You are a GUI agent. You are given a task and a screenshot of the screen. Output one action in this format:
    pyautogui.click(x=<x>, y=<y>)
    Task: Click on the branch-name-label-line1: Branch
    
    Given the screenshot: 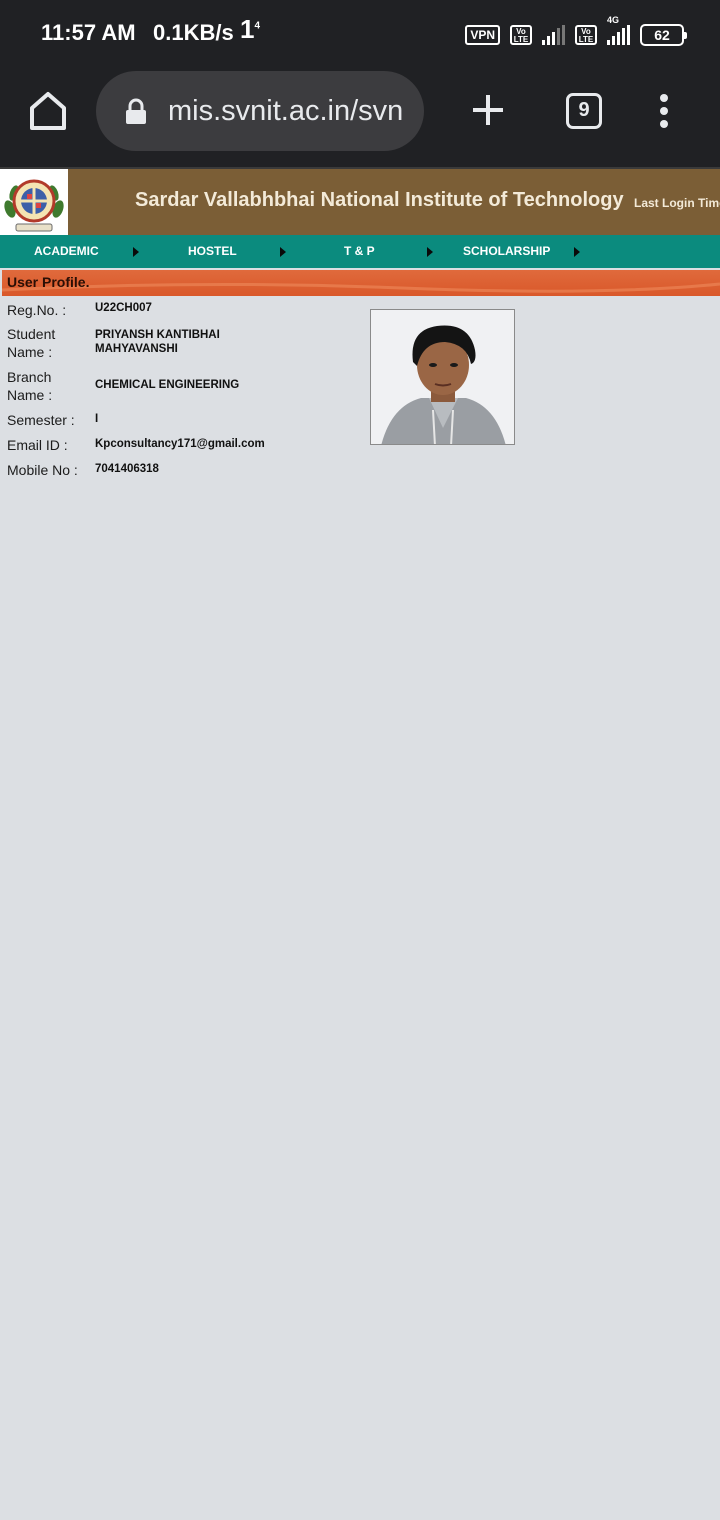 What is the action you would take?
    pyautogui.click(x=29, y=377)
    